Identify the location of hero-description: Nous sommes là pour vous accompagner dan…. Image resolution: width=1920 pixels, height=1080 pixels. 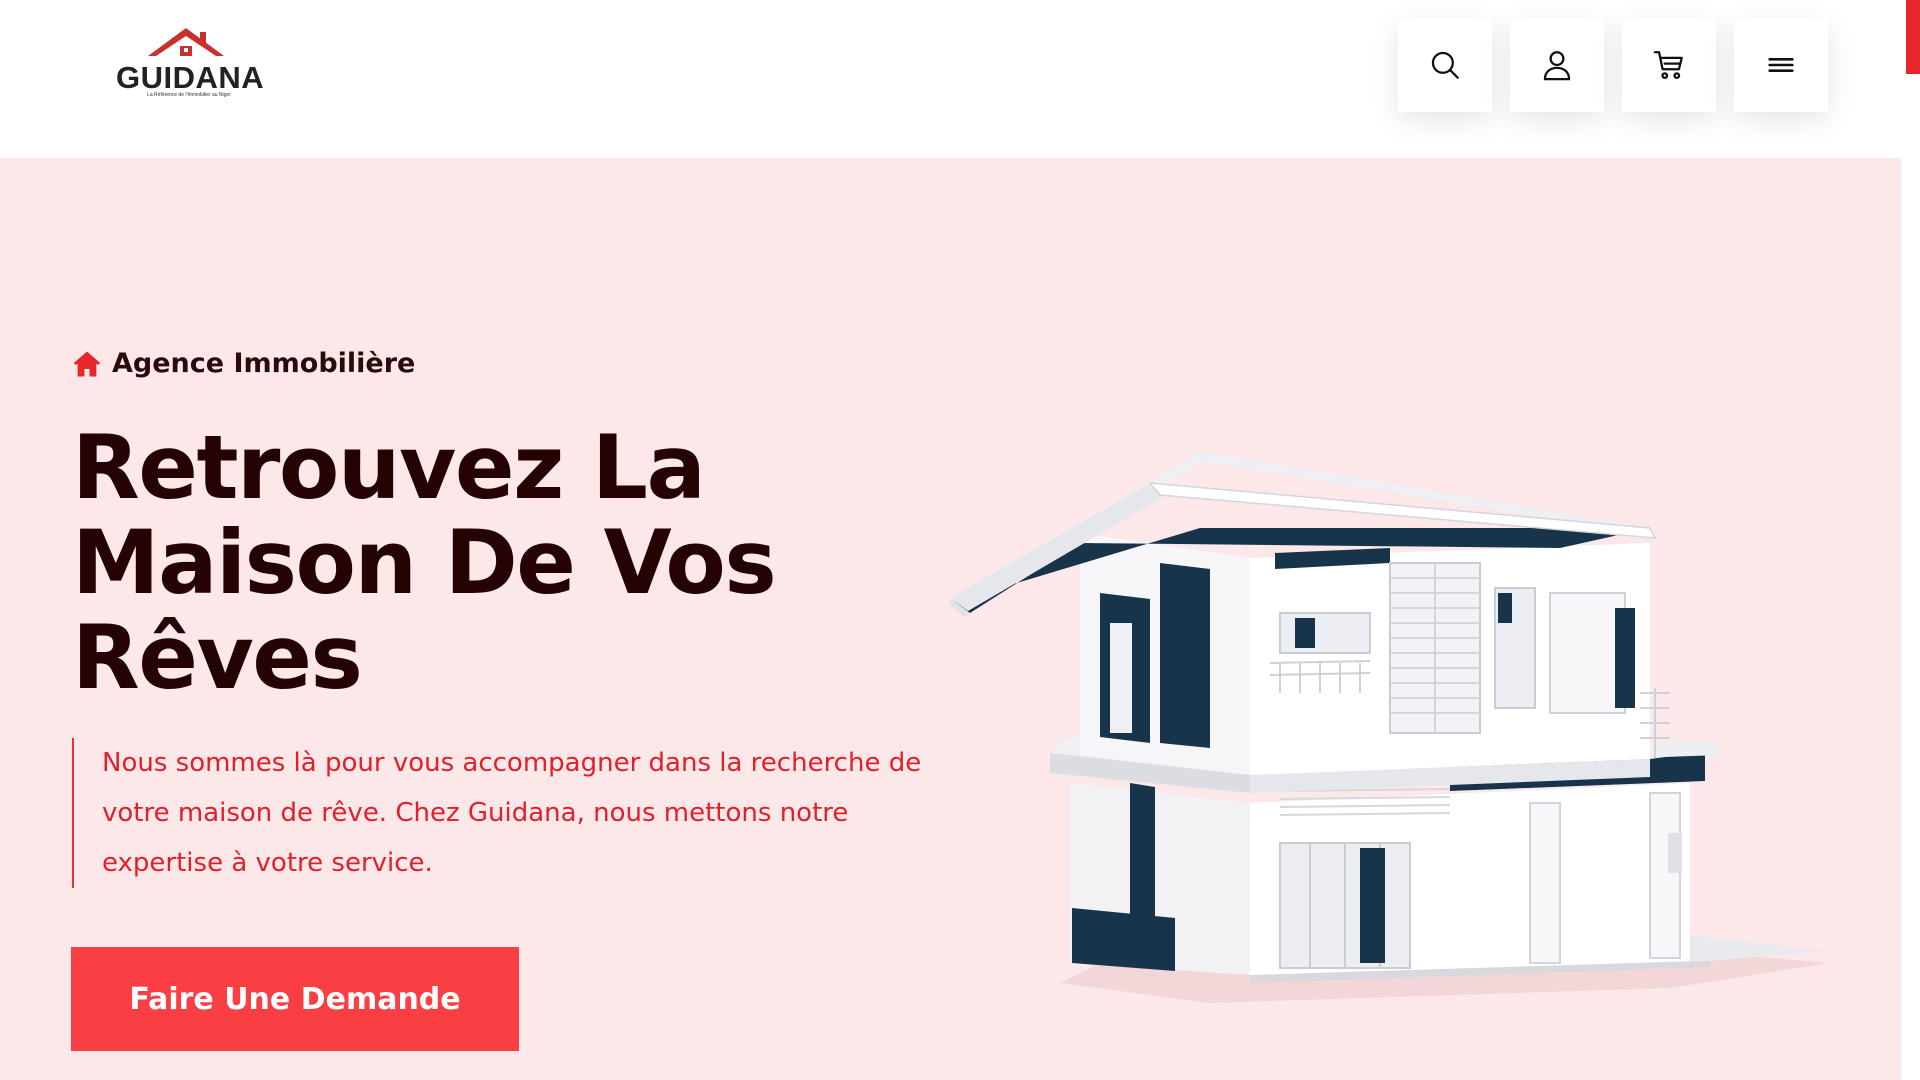
(512, 813).